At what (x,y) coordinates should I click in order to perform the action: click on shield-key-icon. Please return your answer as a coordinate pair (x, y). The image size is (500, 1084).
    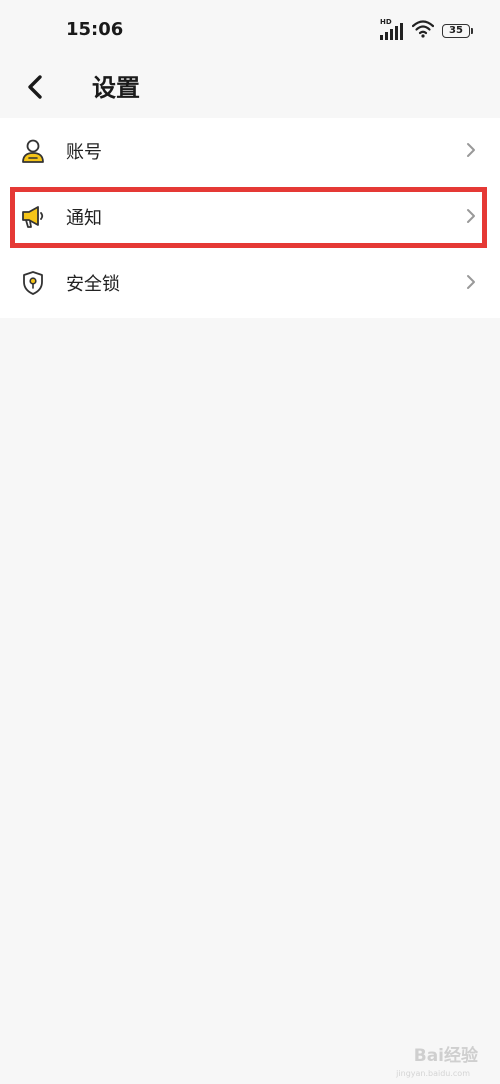
    Looking at the image, I should click on (33, 283).